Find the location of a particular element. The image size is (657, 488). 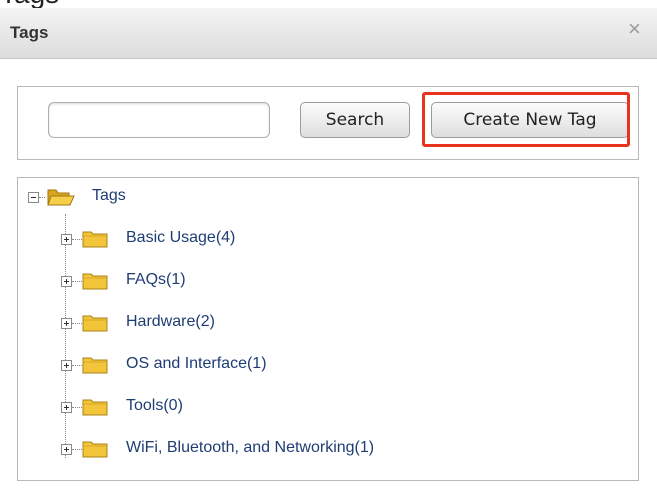

tree-item: WiFi, Bluetooth, and Networking(1) is located at coordinates (328, 451).